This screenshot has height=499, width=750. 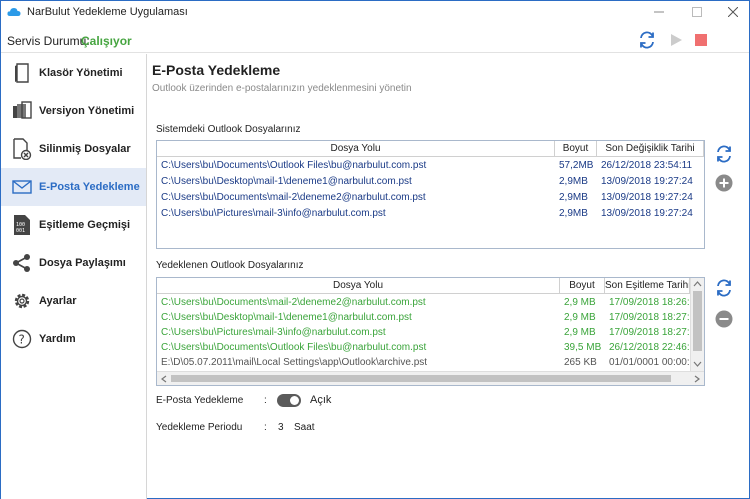 What do you see at coordinates (649, 362) in the screenshot?
I see `cell-date: 01/01/0001 00:00:00` at bounding box center [649, 362].